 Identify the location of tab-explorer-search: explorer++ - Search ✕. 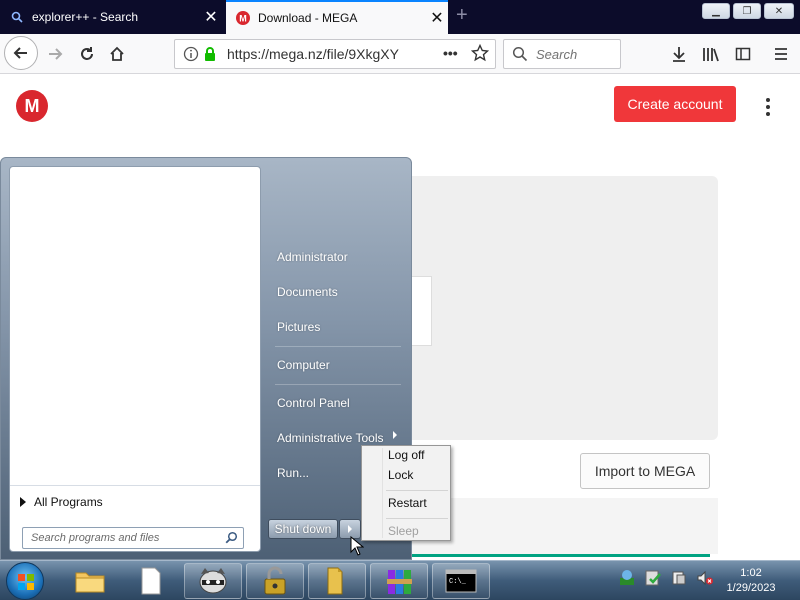
(111, 17).